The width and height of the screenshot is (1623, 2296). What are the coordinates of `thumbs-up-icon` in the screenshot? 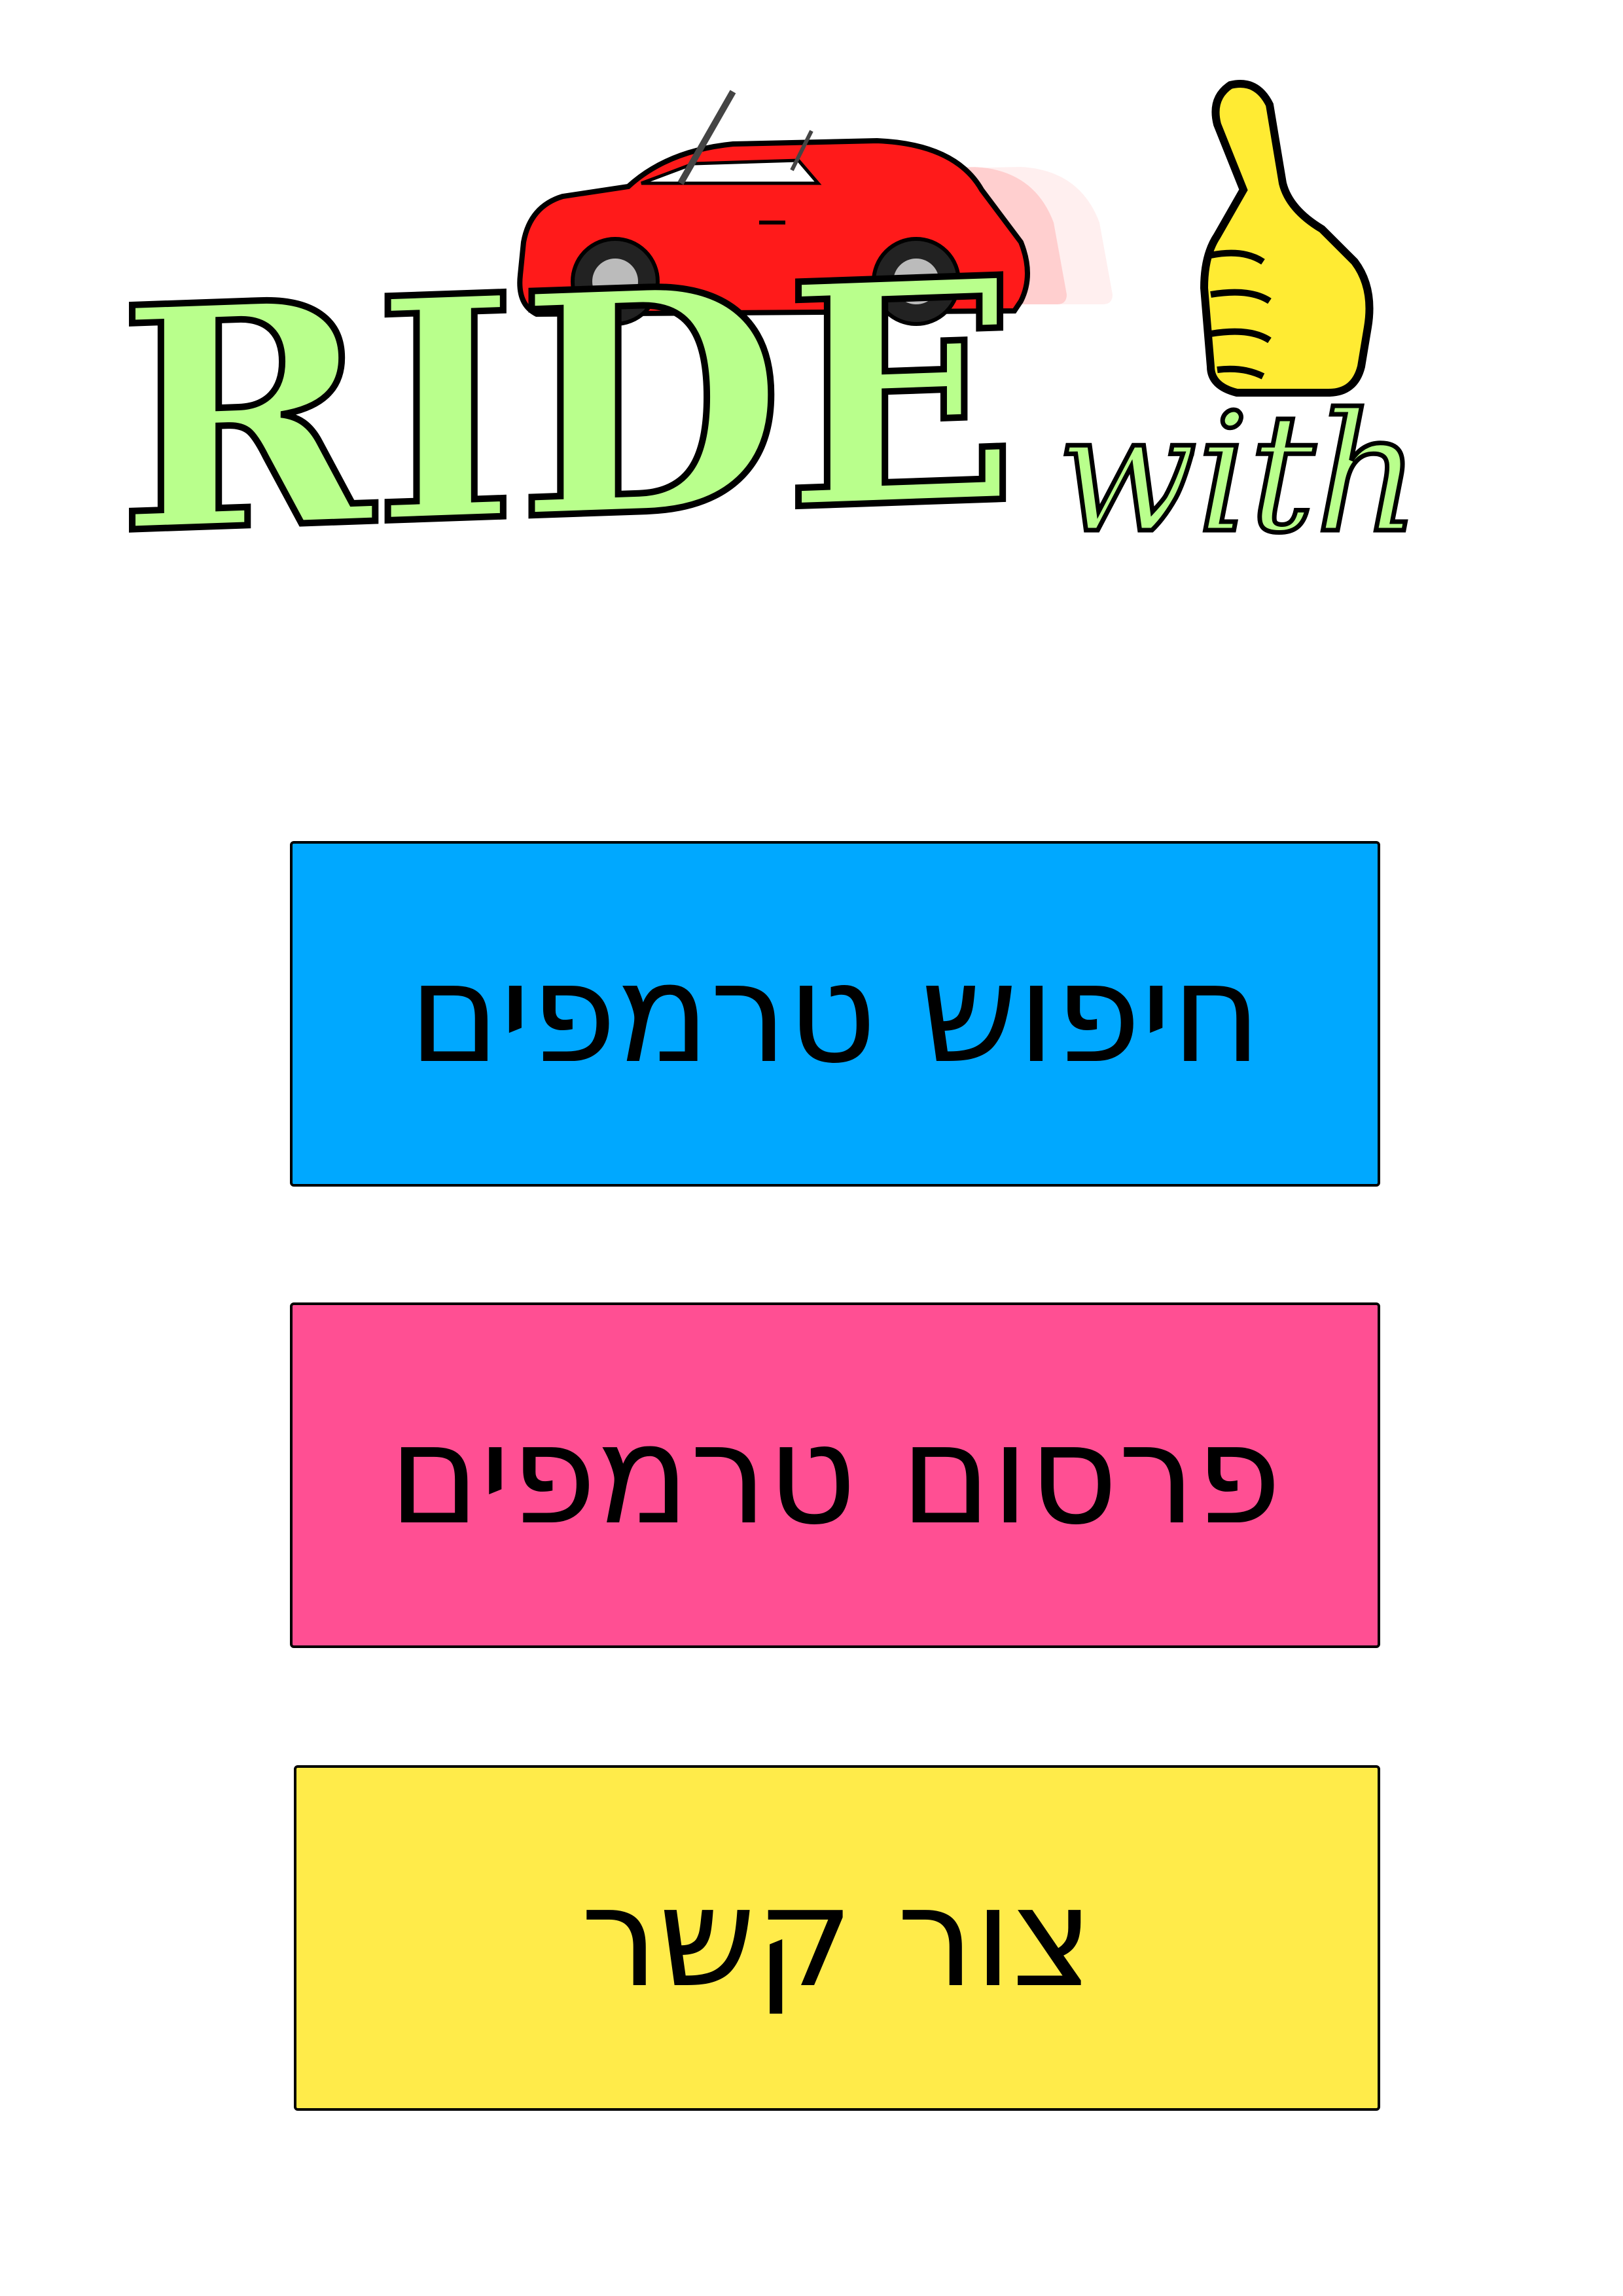 It's located at (1287, 238).